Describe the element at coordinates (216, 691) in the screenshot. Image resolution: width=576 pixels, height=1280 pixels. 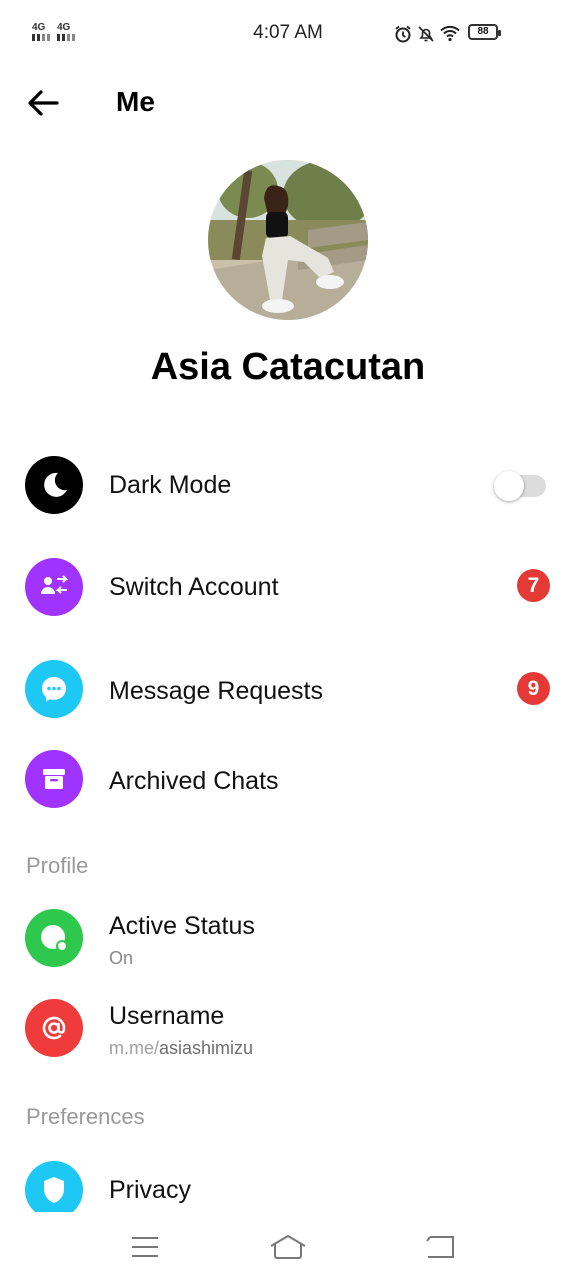
I see `message-requests-label: Message Requests` at that location.